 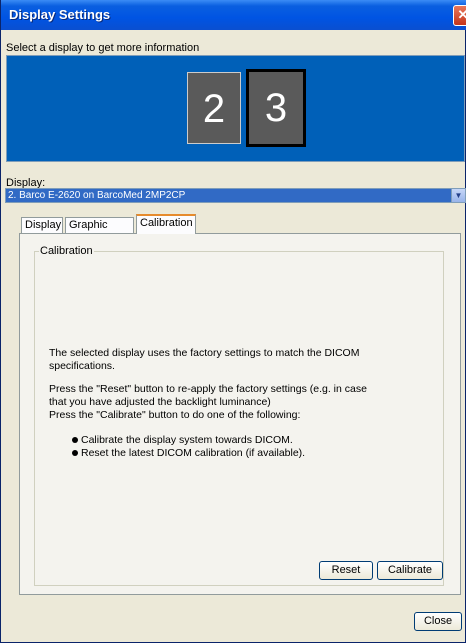 I want to click on window-close-icon: ✕, so click(x=459, y=15).